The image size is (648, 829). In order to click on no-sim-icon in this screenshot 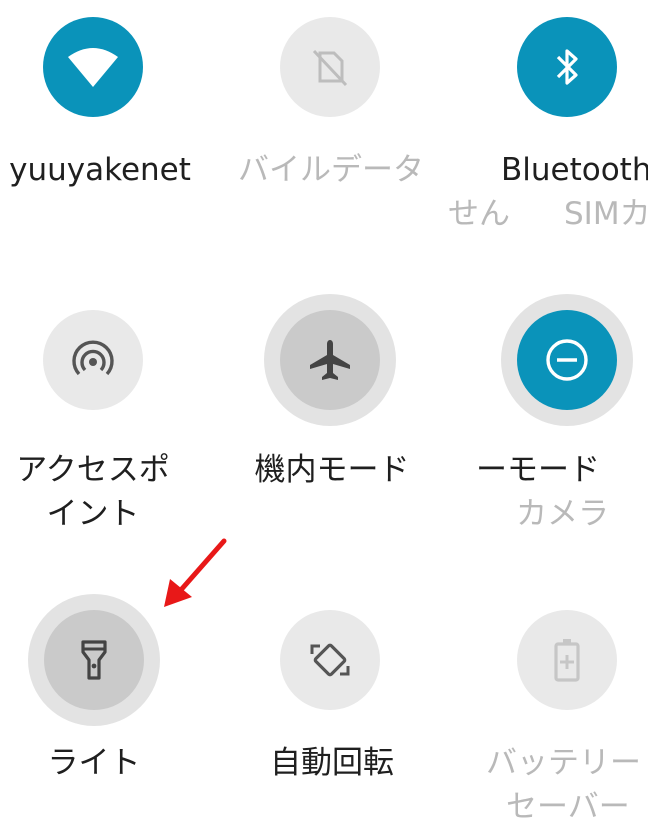, I will do `click(330, 68)`.